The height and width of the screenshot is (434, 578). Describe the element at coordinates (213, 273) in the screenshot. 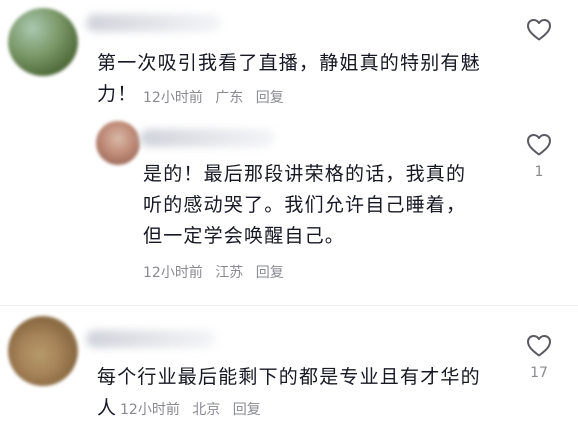

I see `comment-meta: 12小时前 江苏 回复` at that location.